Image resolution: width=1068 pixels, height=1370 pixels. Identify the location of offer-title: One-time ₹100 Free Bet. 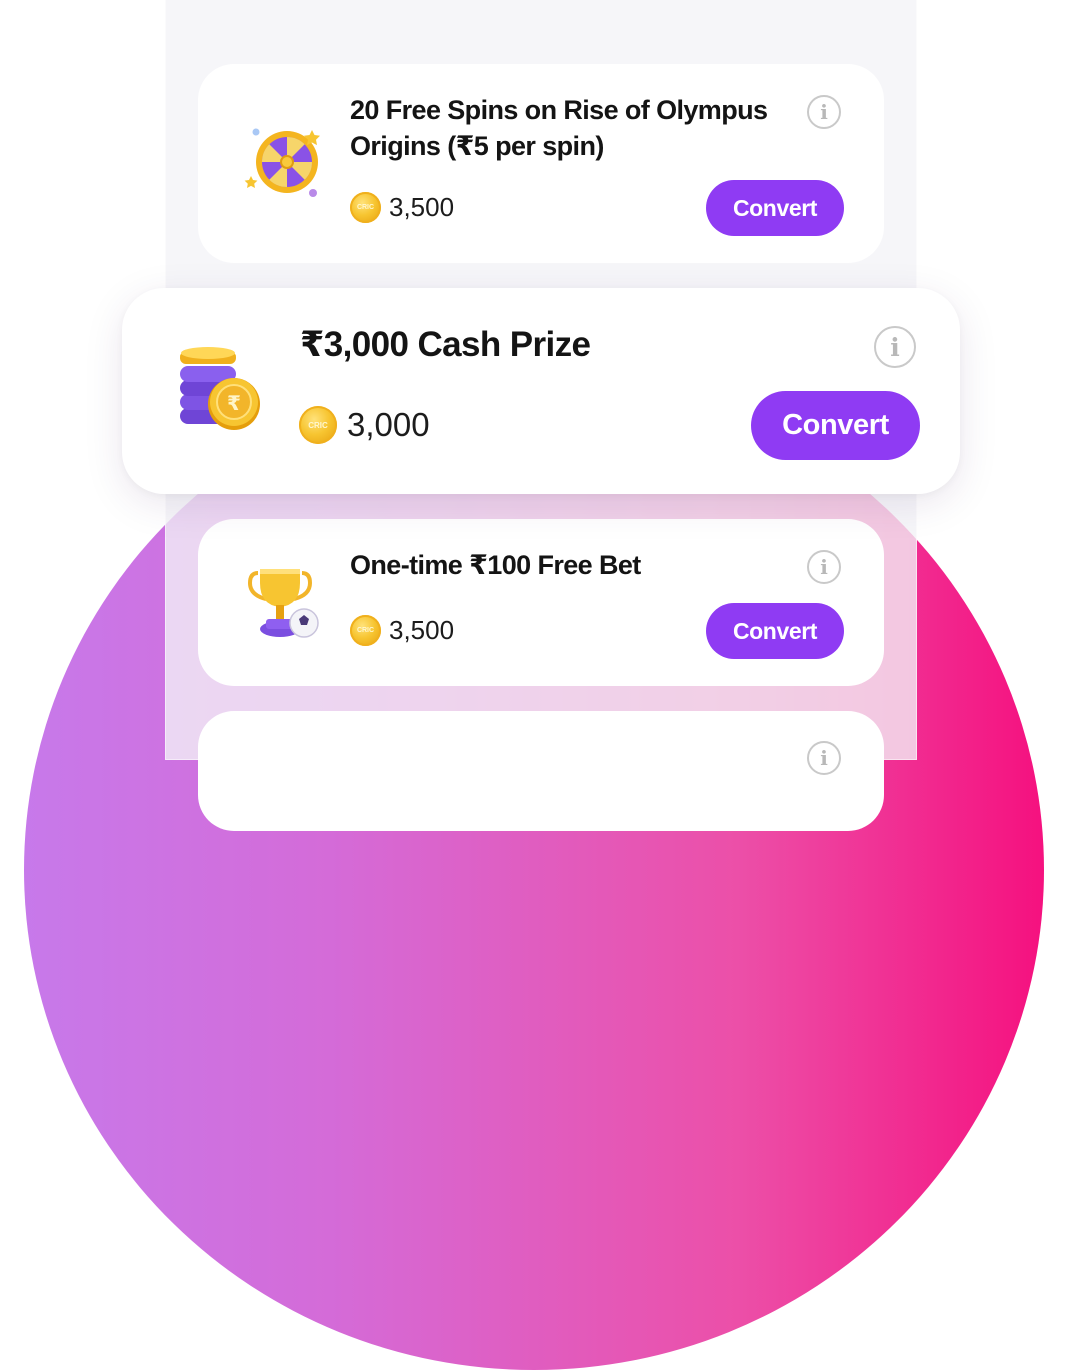
(495, 565).